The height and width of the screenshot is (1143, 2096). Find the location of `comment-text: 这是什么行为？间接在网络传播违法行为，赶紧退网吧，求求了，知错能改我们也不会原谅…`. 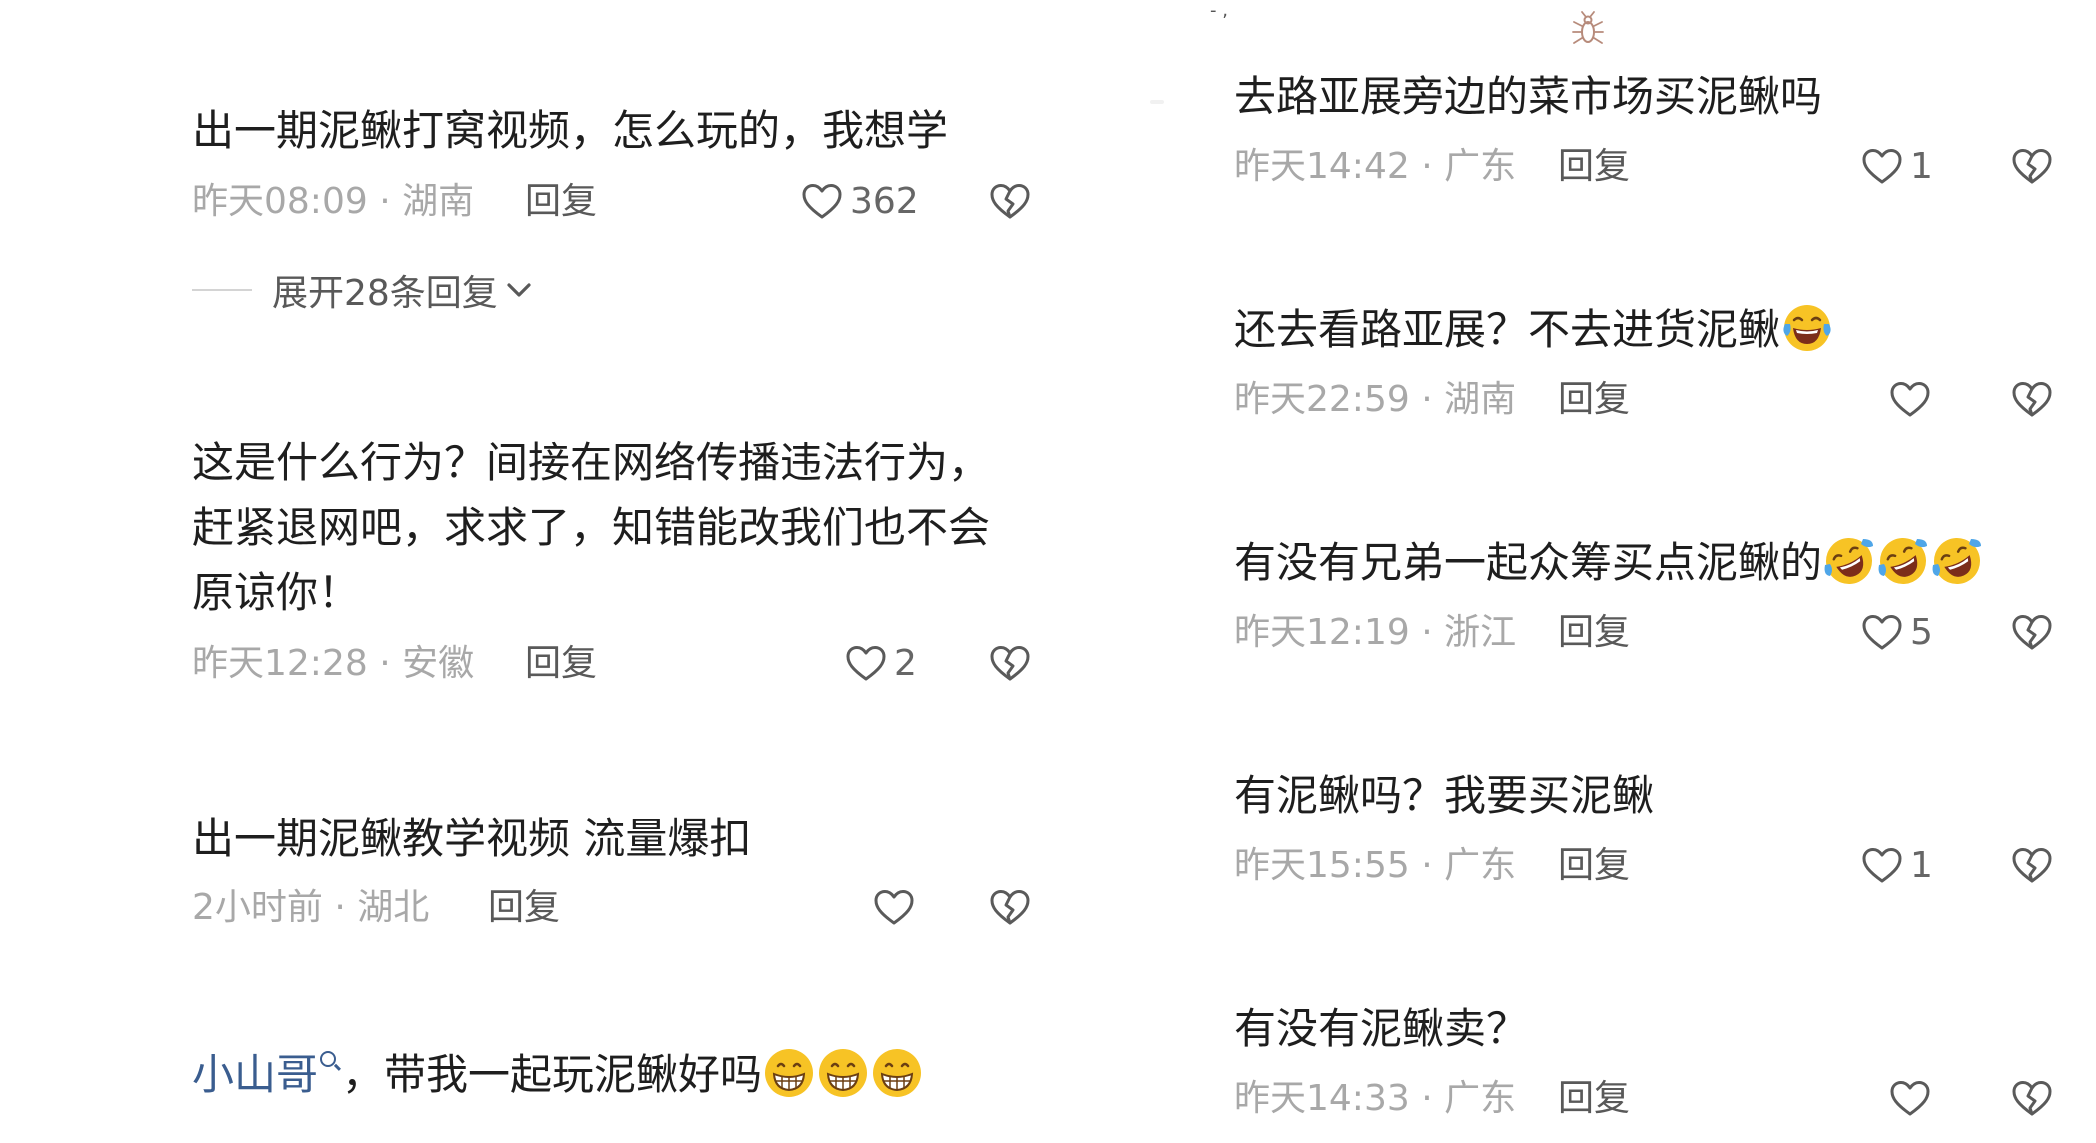

comment-text: 这是什么行为？间接在网络传播违法行为，赶紧退网吧，求求了，知错能改我们也不会原谅… is located at coordinates (591, 527).